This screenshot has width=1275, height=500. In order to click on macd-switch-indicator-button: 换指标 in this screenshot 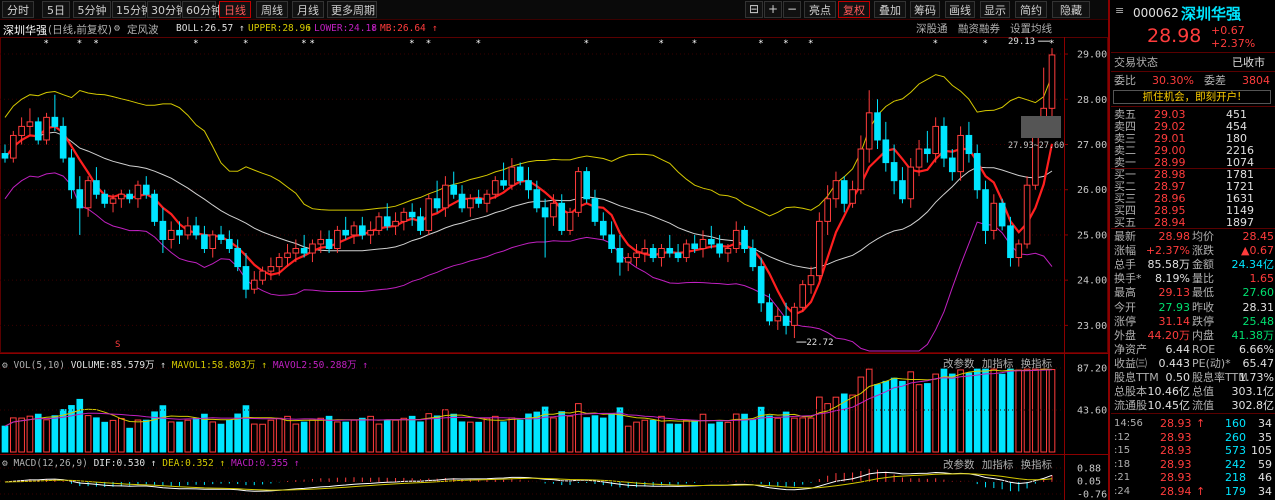, I will do `click(1037, 465)`.